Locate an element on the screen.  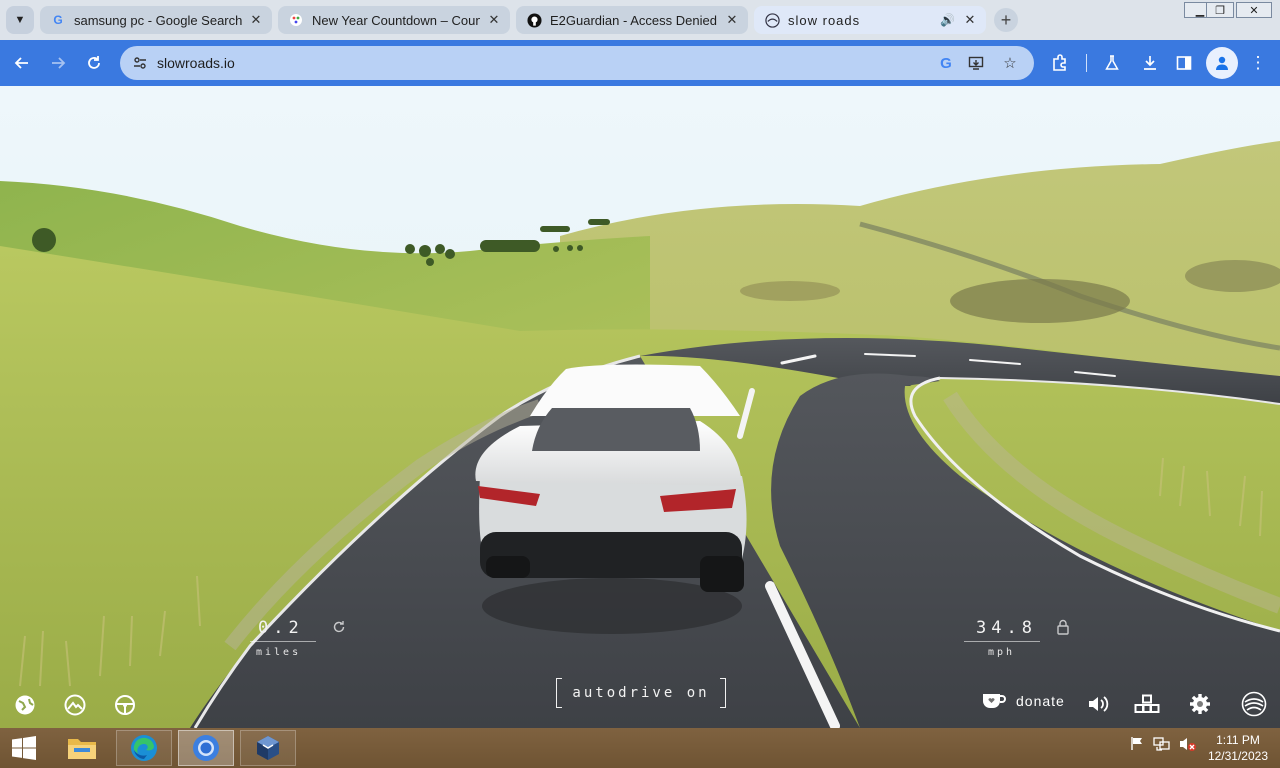
bookmark-star-icon: ☆ is located at coordinates (1010, 63).